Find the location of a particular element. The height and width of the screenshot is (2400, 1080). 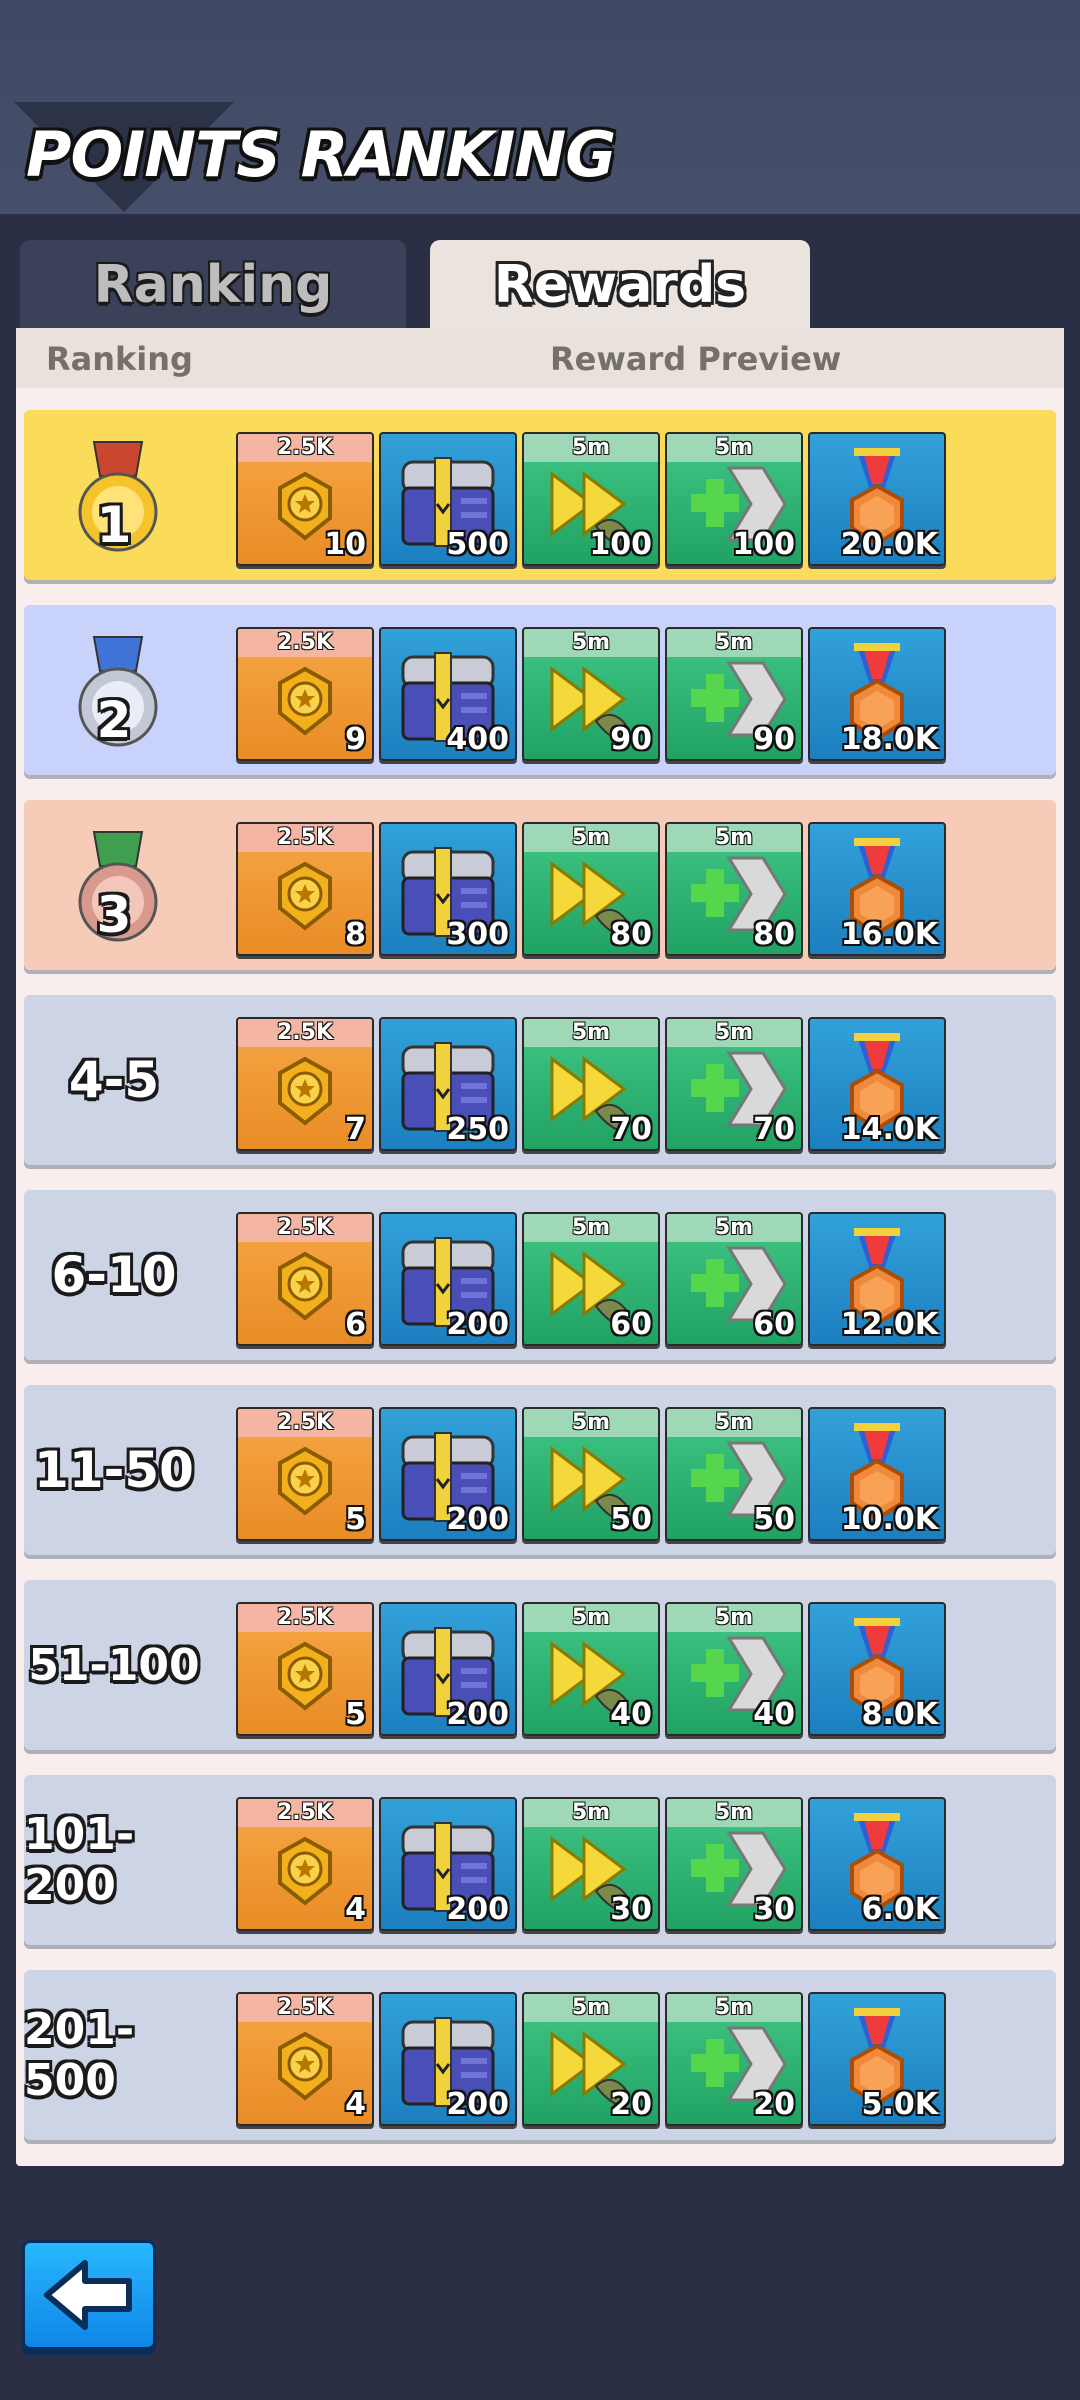

rank-label: 6-10 is located at coordinates (114, 1275).